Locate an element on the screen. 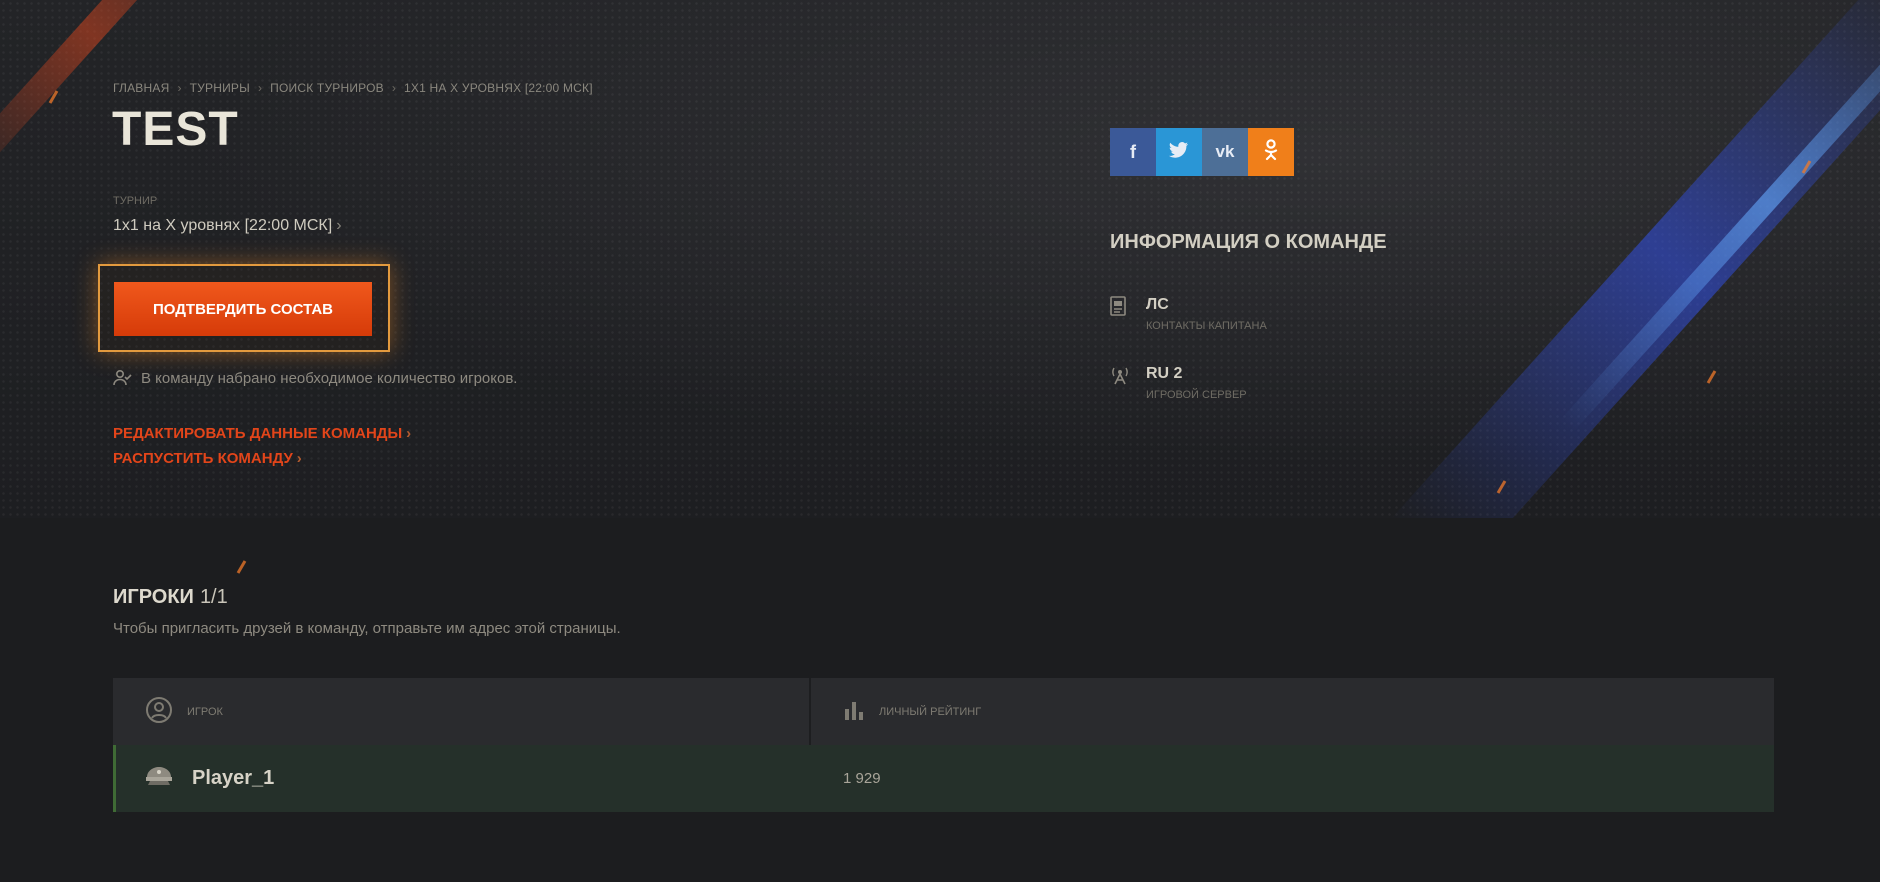  disband-team-link: РАСПУСТИТЬ КОМАНДУ › is located at coordinates (207, 458).